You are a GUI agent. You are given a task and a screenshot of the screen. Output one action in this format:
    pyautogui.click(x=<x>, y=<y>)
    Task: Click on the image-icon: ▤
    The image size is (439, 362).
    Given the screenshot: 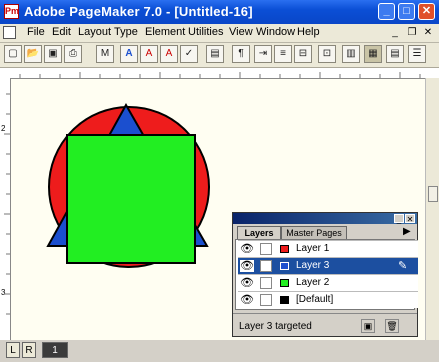 What is the action you would take?
    pyautogui.click(x=215, y=54)
    